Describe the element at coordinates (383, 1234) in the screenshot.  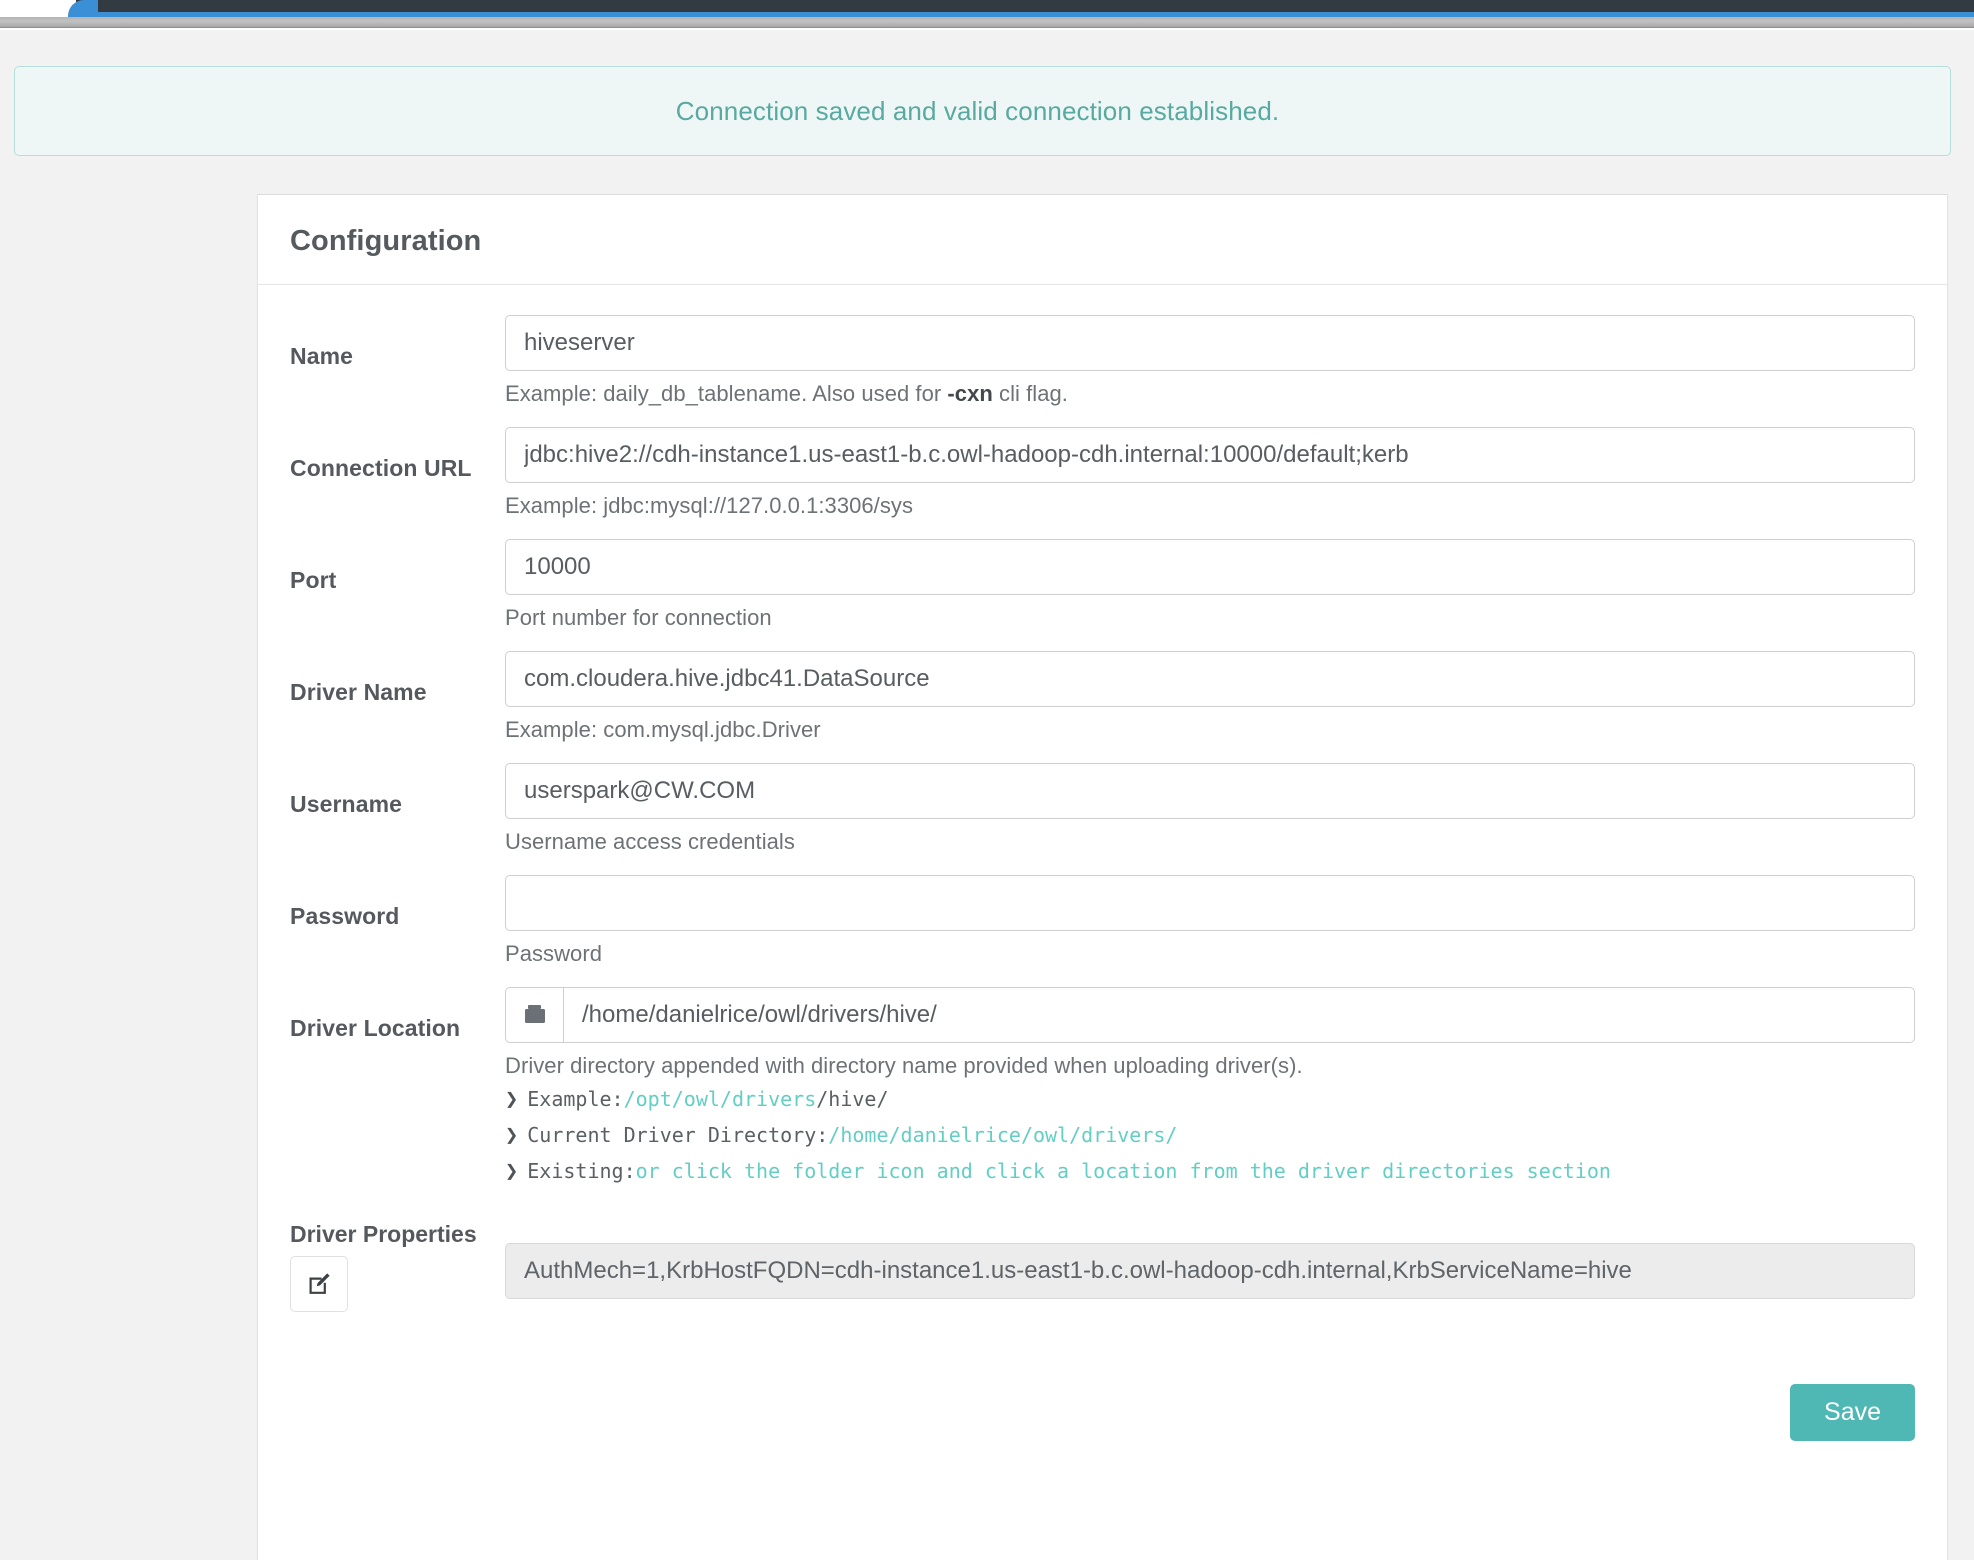
I see `label-driver-properties: Driver Properties` at that location.